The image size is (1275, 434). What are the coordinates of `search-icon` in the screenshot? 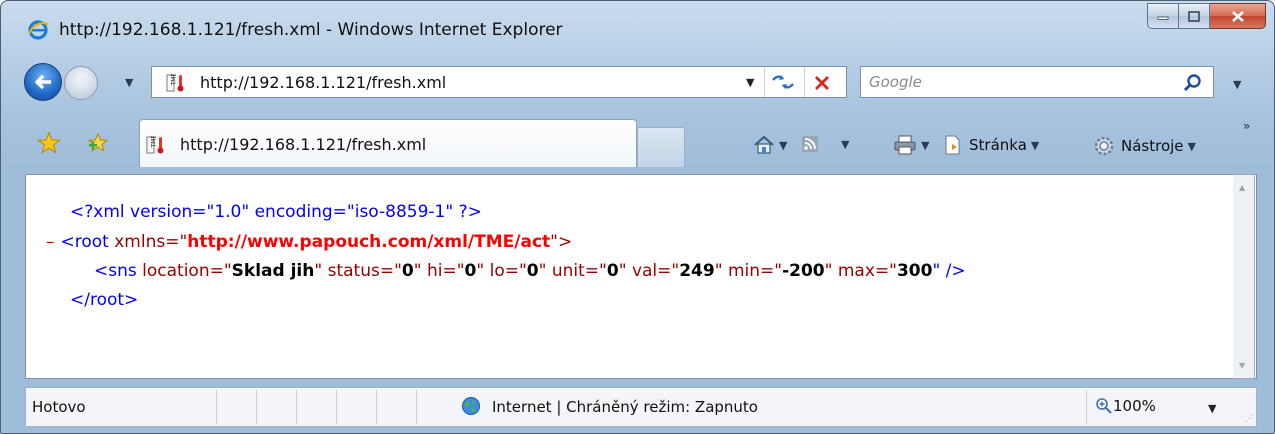 It's located at (1193, 83).